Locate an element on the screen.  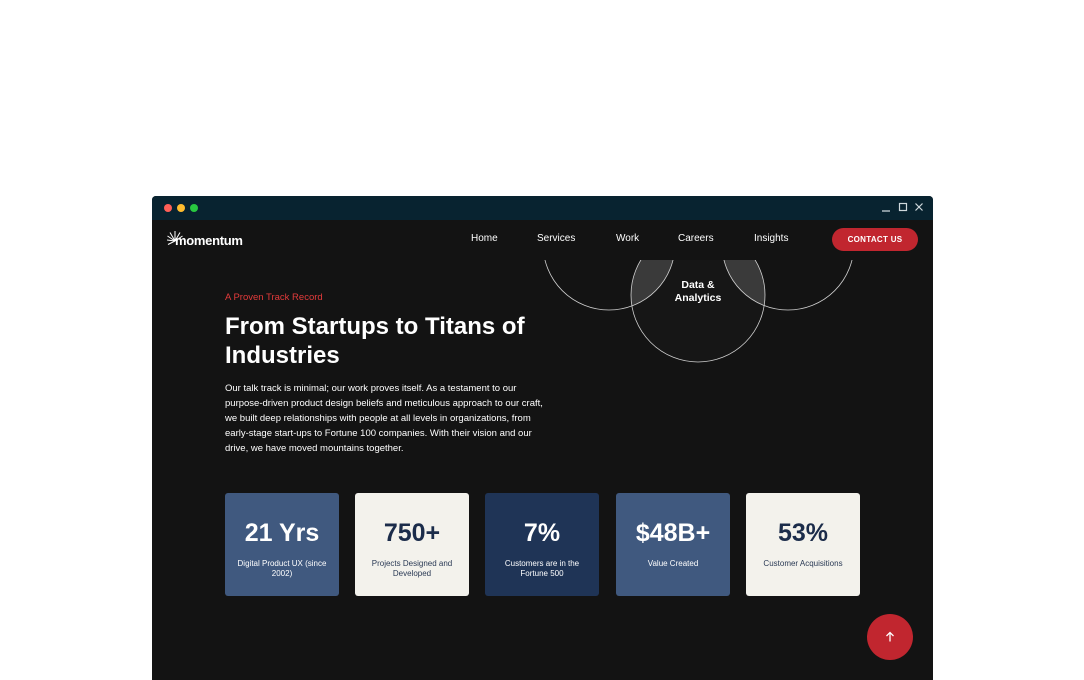
stat-value: 53% is located at coordinates (803, 533).